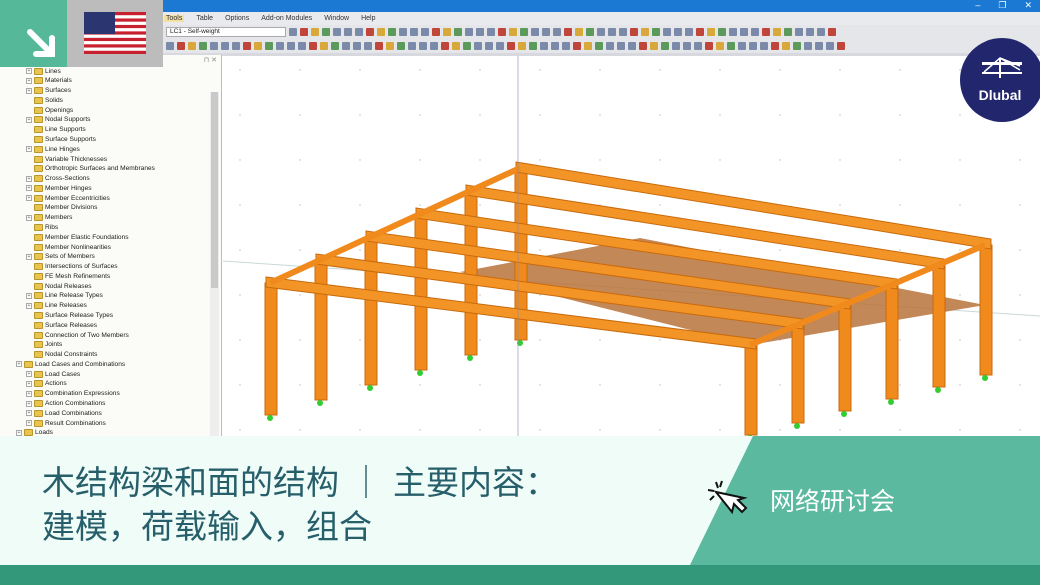 This screenshot has height=585, width=1040. I want to click on load-case-select: LC1 - Self-weight, so click(226, 32).